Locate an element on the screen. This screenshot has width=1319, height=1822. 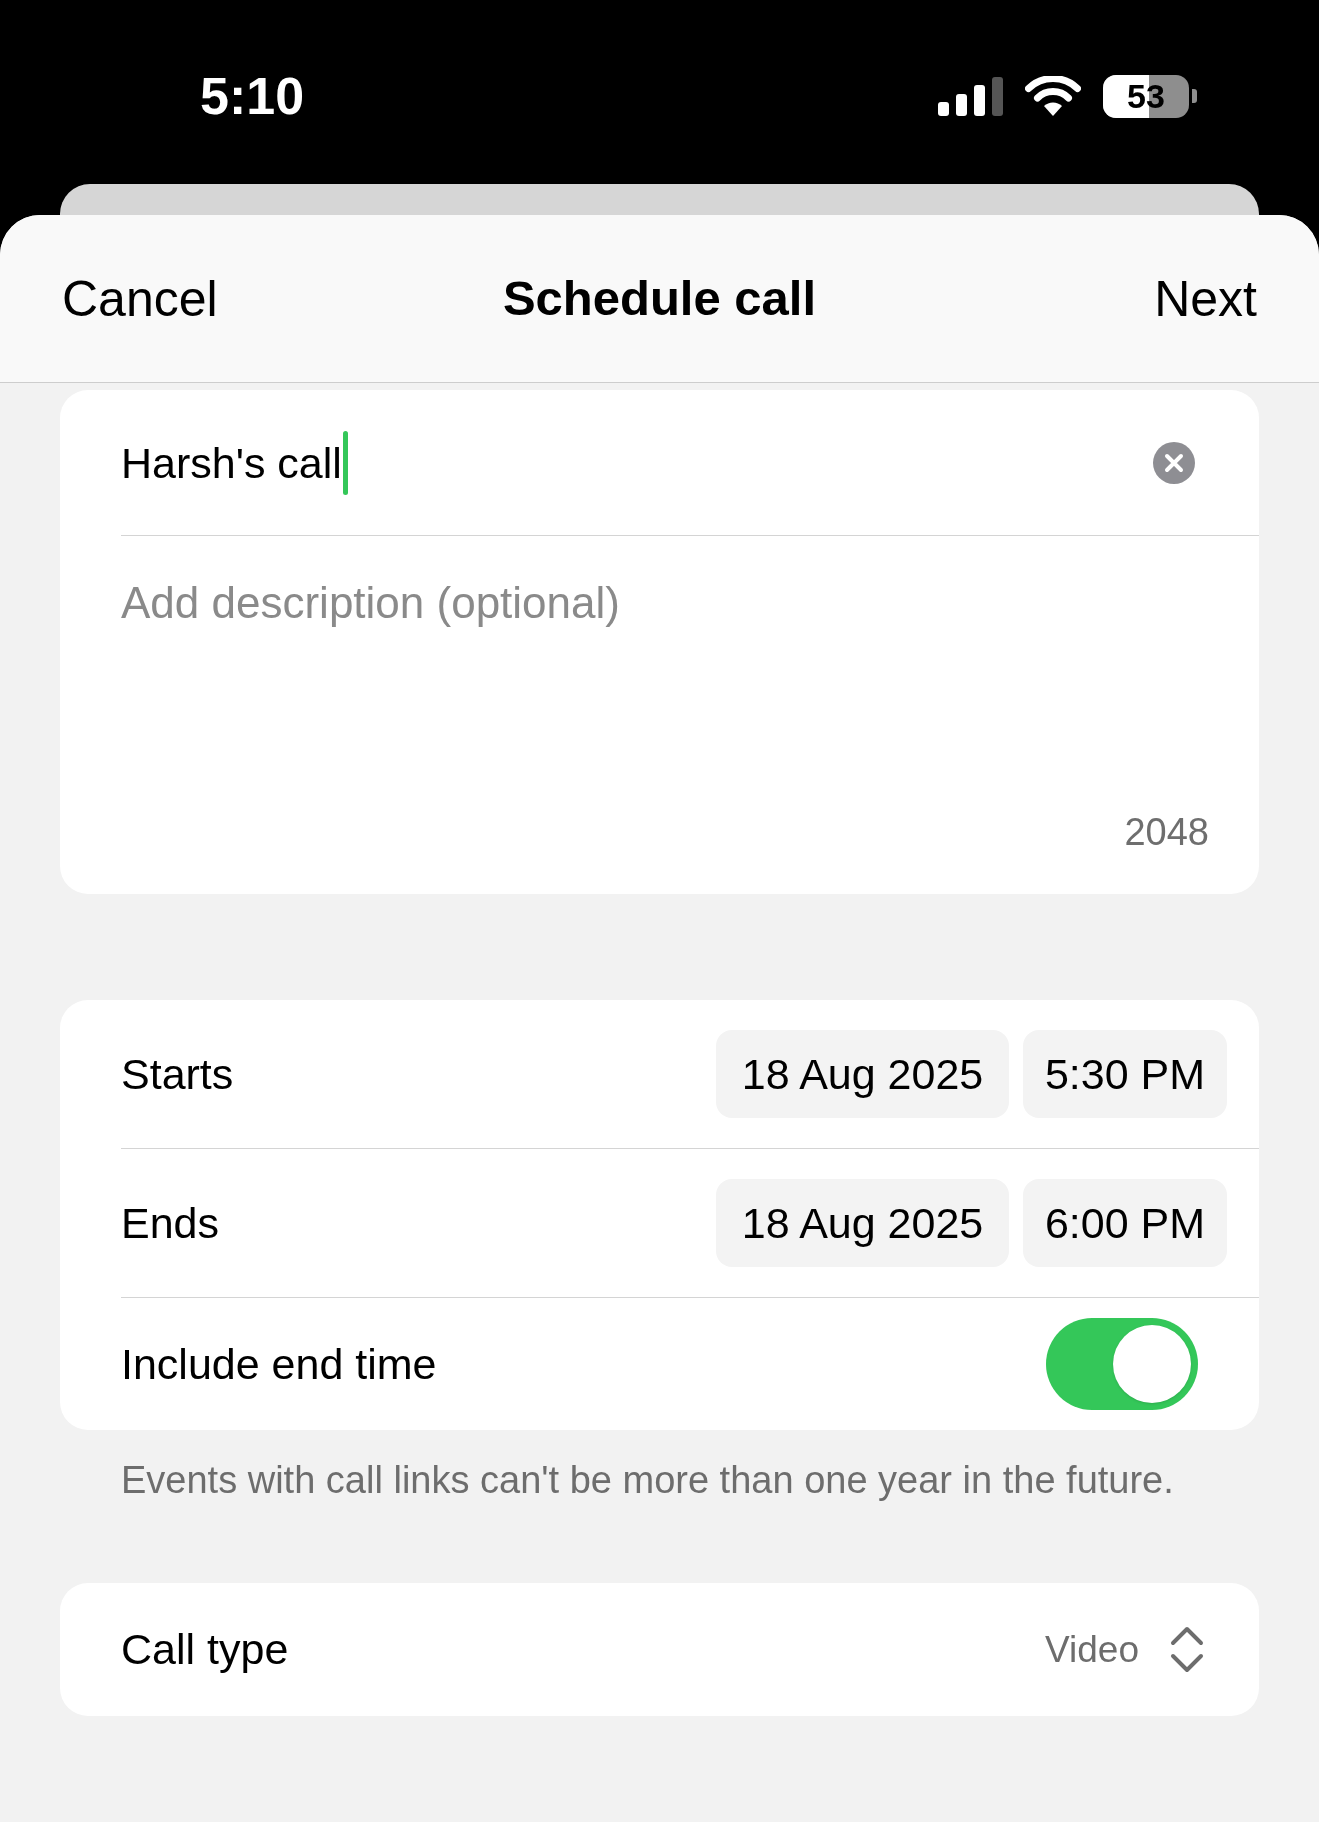
chevron-up-down-icon is located at coordinates (1187, 1649).